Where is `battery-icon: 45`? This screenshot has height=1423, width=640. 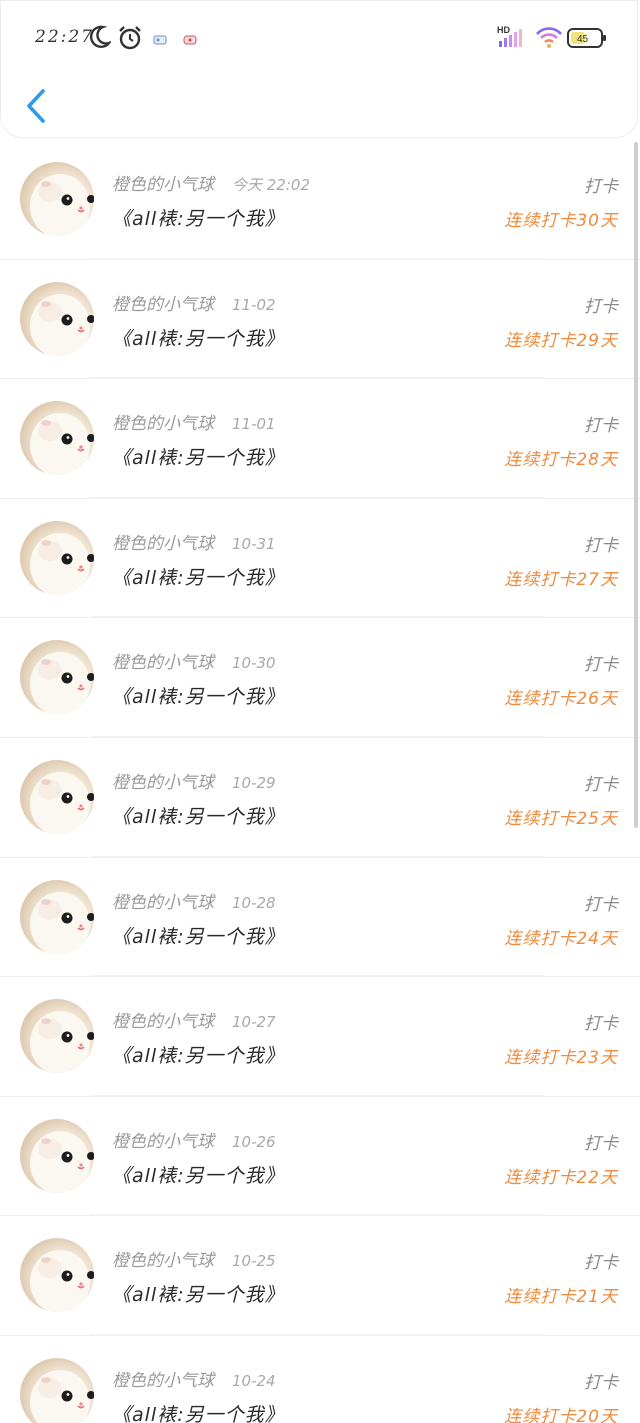 battery-icon: 45 is located at coordinates (587, 40).